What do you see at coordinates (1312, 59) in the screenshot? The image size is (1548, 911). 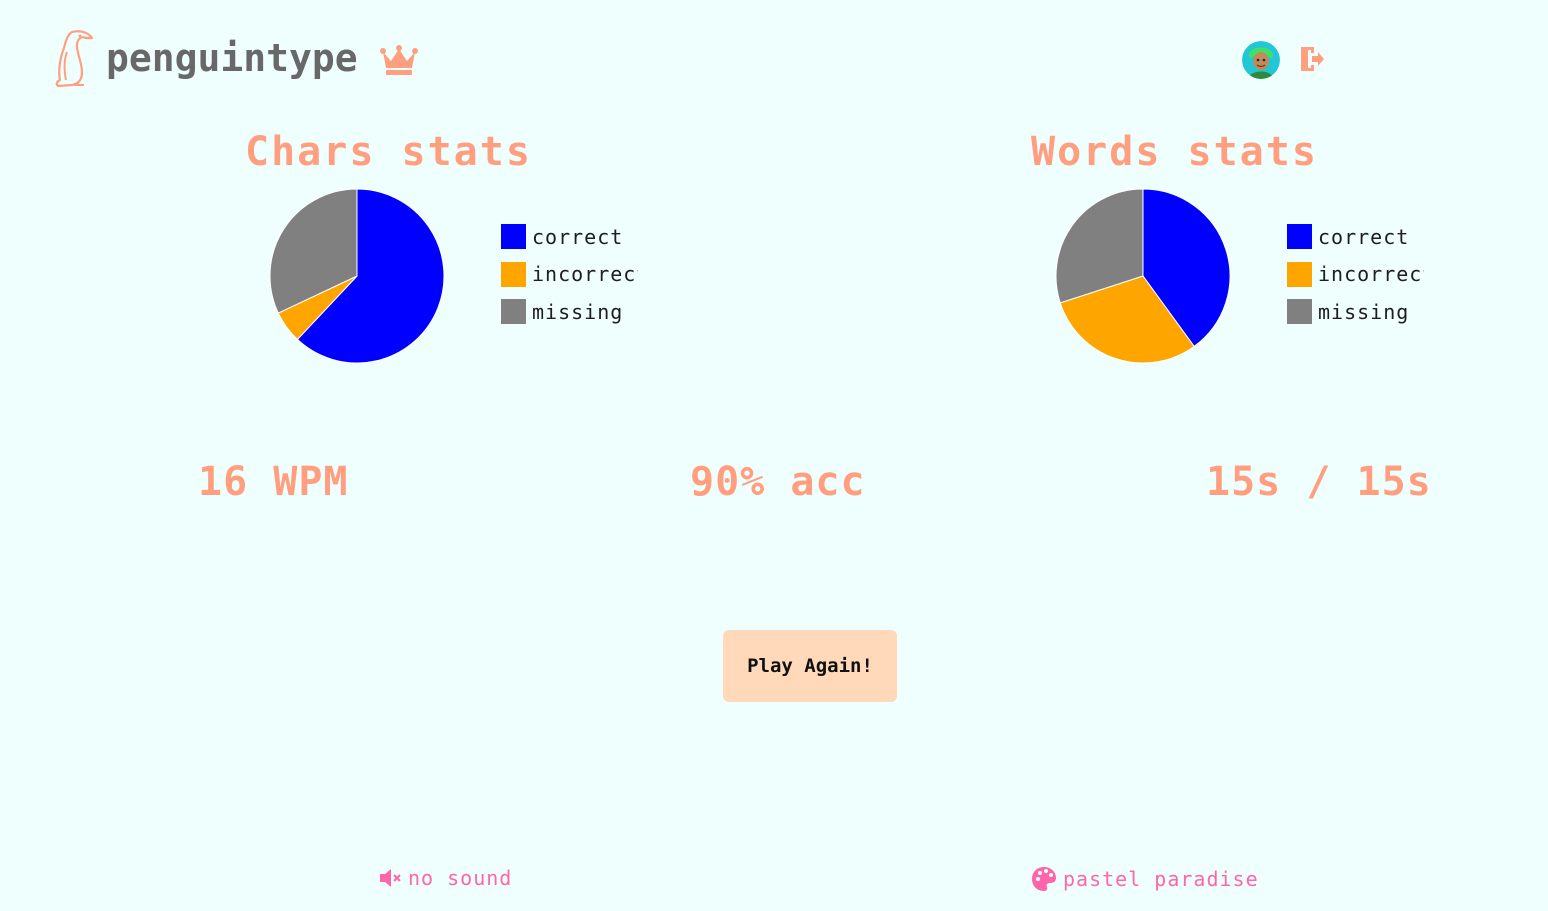 I see `logout-icon` at bounding box center [1312, 59].